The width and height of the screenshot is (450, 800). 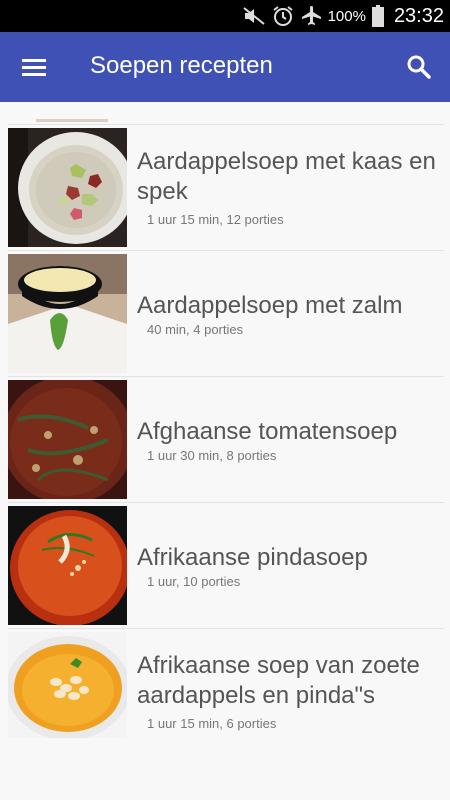 I want to click on recipe-meta: 1 uur, 10 porties, so click(x=194, y=581).